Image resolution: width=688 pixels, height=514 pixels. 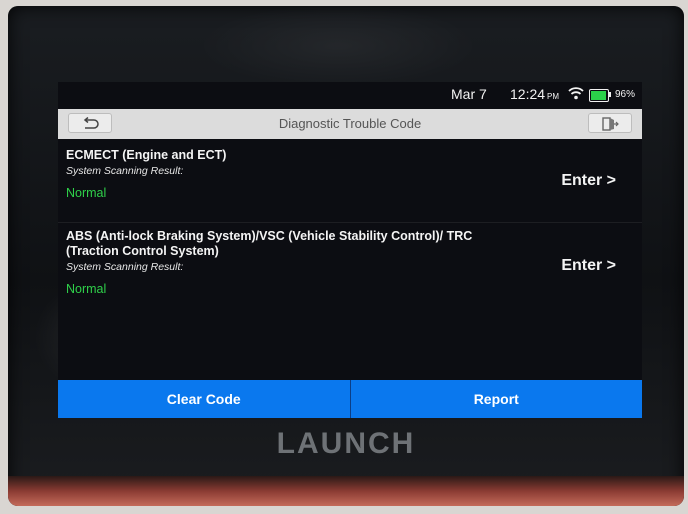 I want to click on battery-fill, so click(x=599, y=95).